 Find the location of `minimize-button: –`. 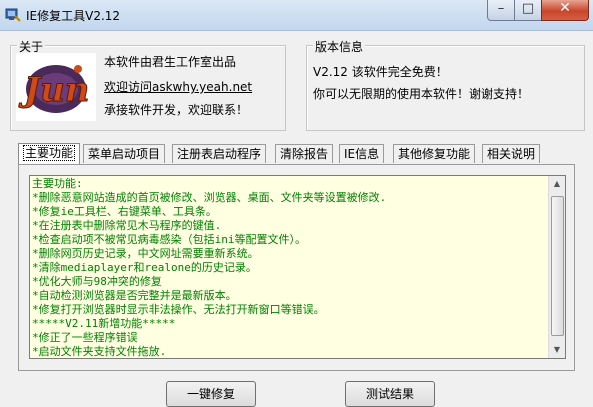

minimize-button: – is located at coordinates (501, 10).